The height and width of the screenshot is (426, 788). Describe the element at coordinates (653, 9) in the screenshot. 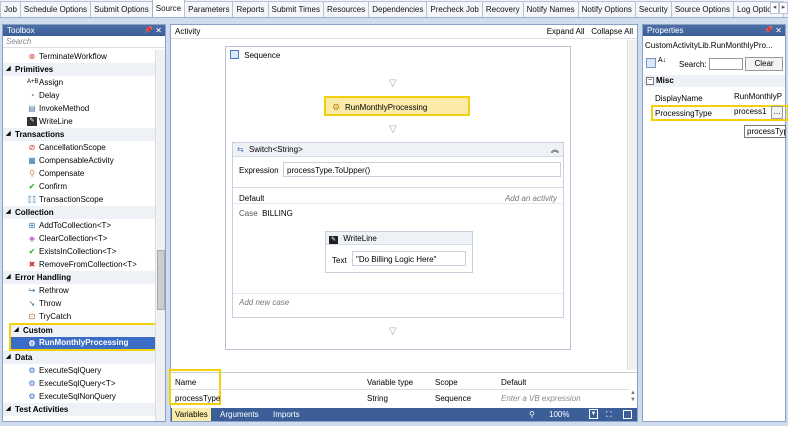

I see `tab-security: Security` at that location.